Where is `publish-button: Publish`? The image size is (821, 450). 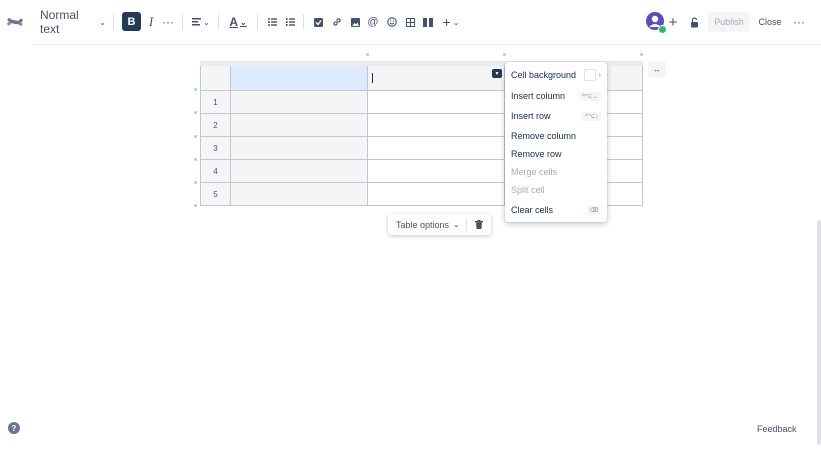
publish-button: Publish is located at coordinates (729, 22).